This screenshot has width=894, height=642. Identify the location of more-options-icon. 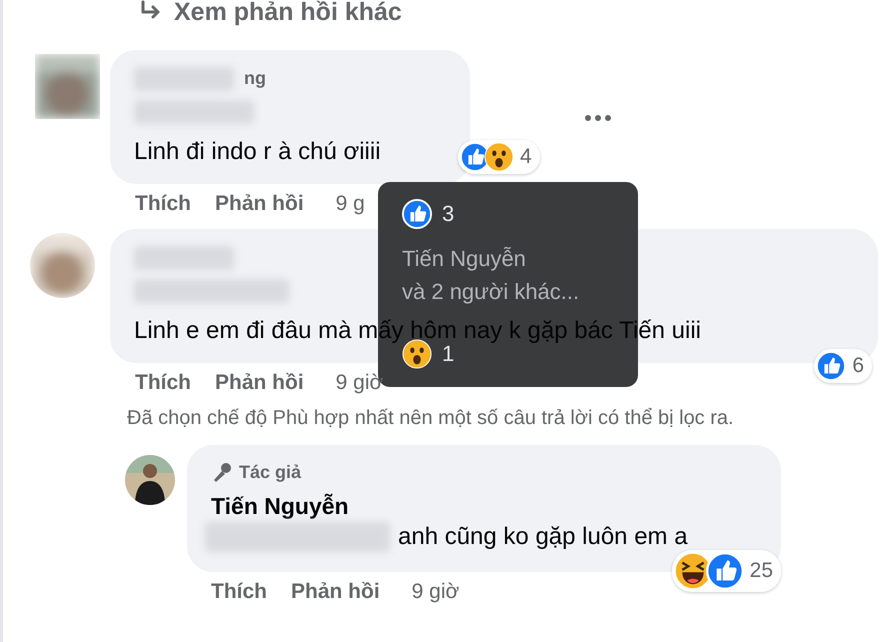
(598, 118).